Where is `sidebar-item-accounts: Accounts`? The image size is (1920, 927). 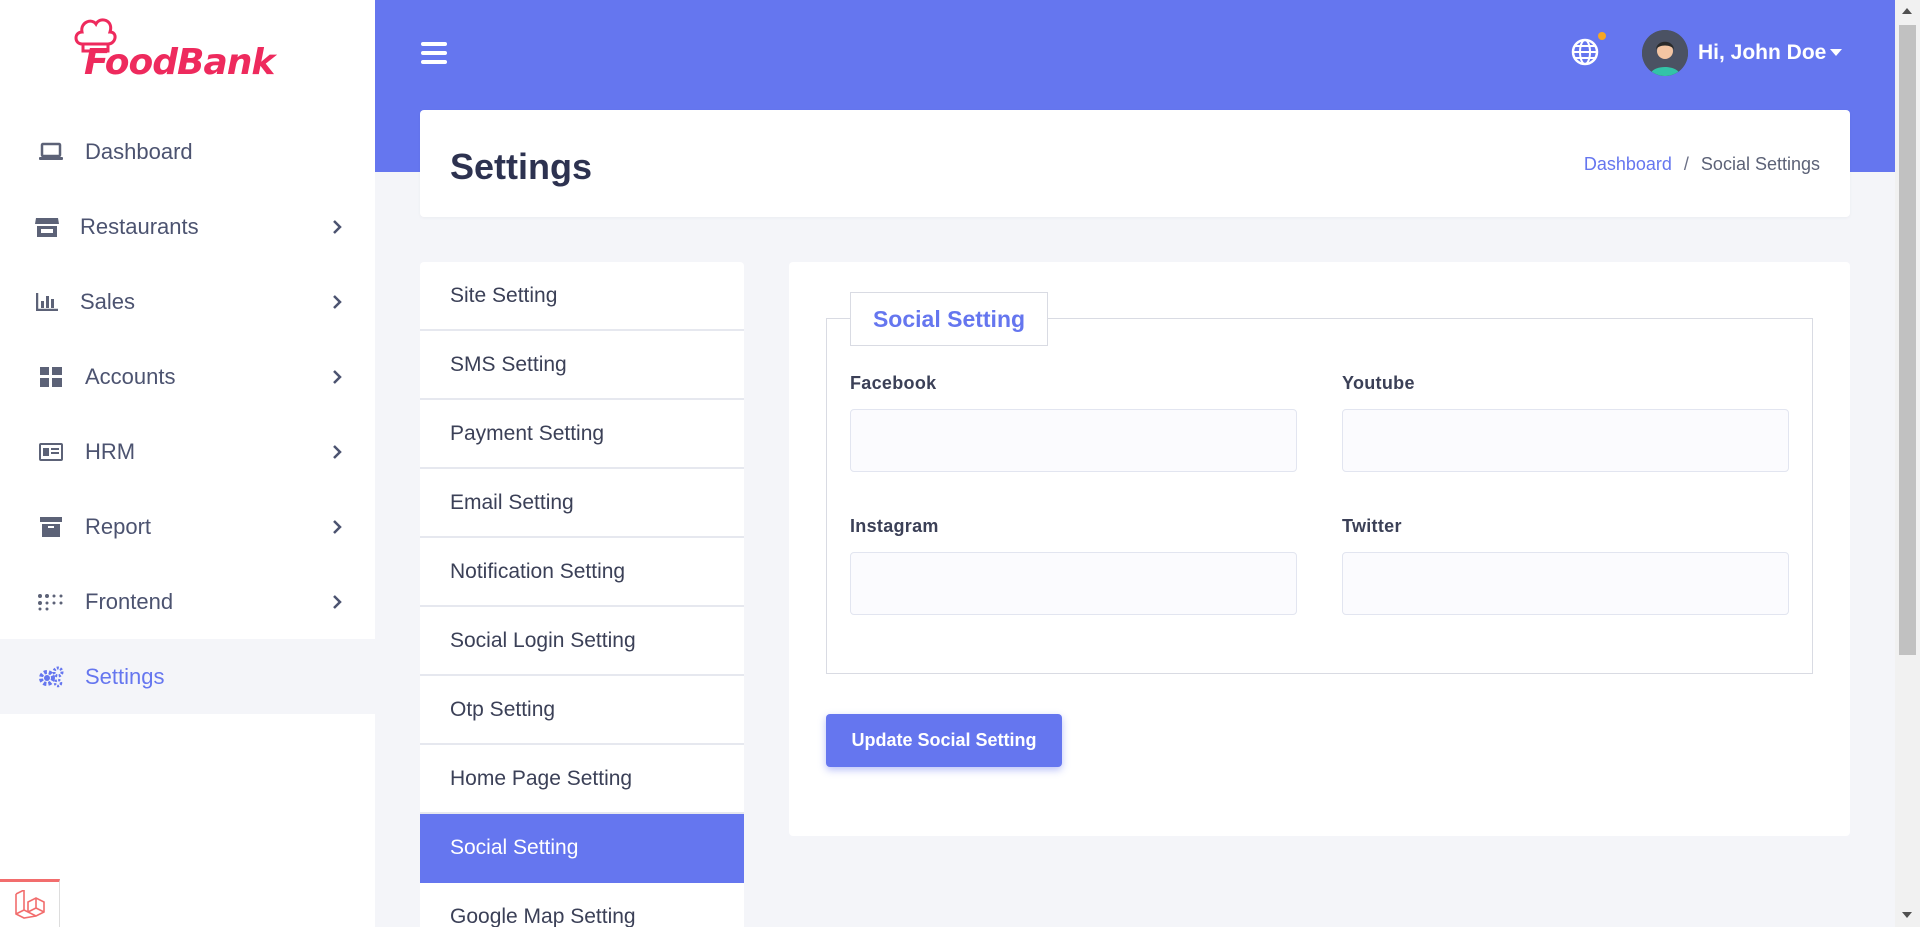 sidebar-item-accounts: Accounts is located at coordinates (187, 376).